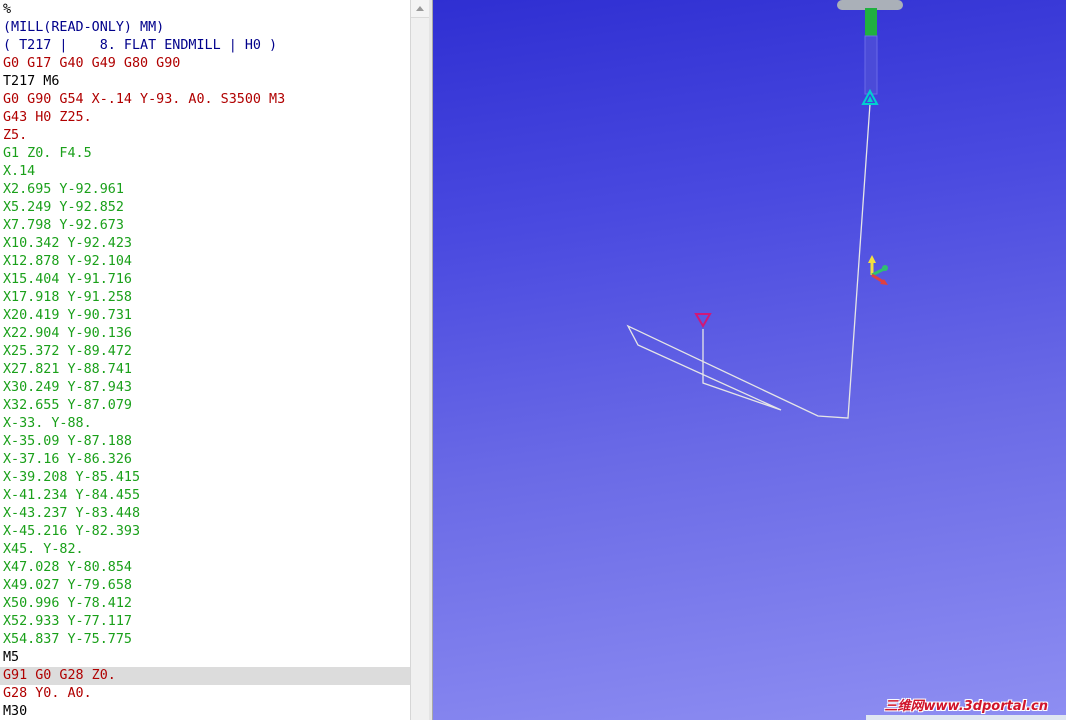  Describe the element at coordinates (966, 706) in the screenshot. I see `watermark: 三维网www.3dportal.cn` at that location.